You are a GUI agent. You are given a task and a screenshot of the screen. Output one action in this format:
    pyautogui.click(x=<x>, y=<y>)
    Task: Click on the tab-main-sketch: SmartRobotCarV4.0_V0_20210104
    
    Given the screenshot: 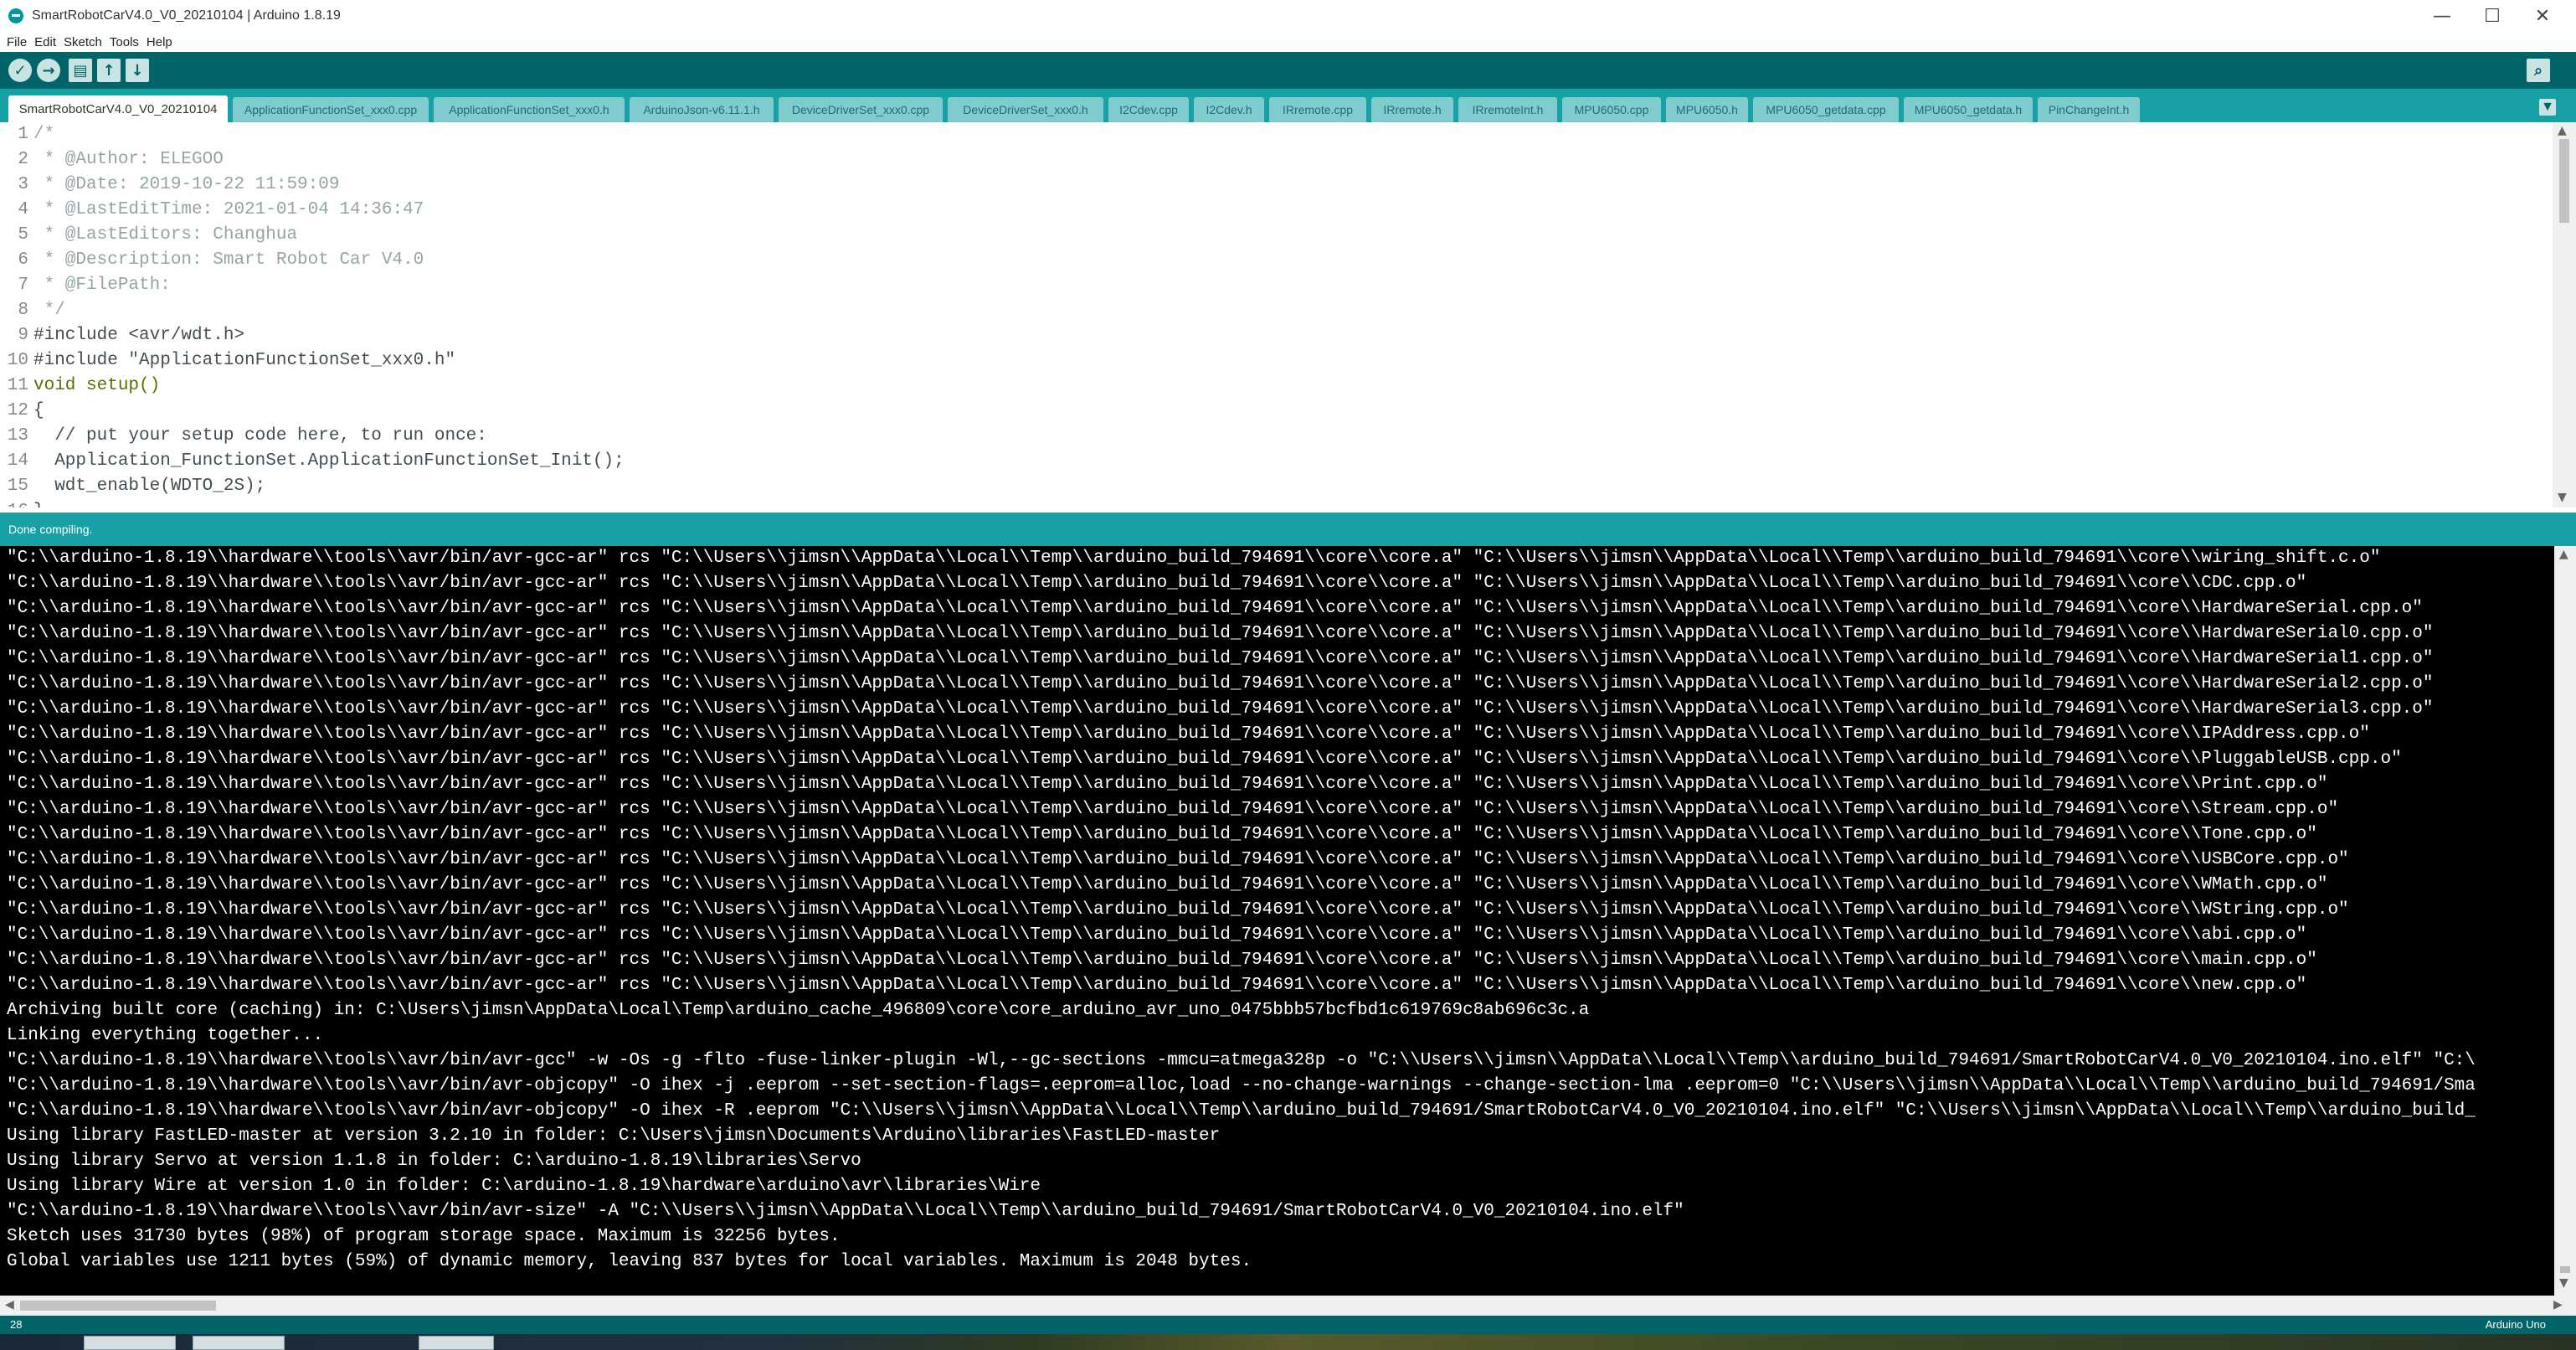 What is the action you would take?
    pyautogui.click(x=118, y=108)
    